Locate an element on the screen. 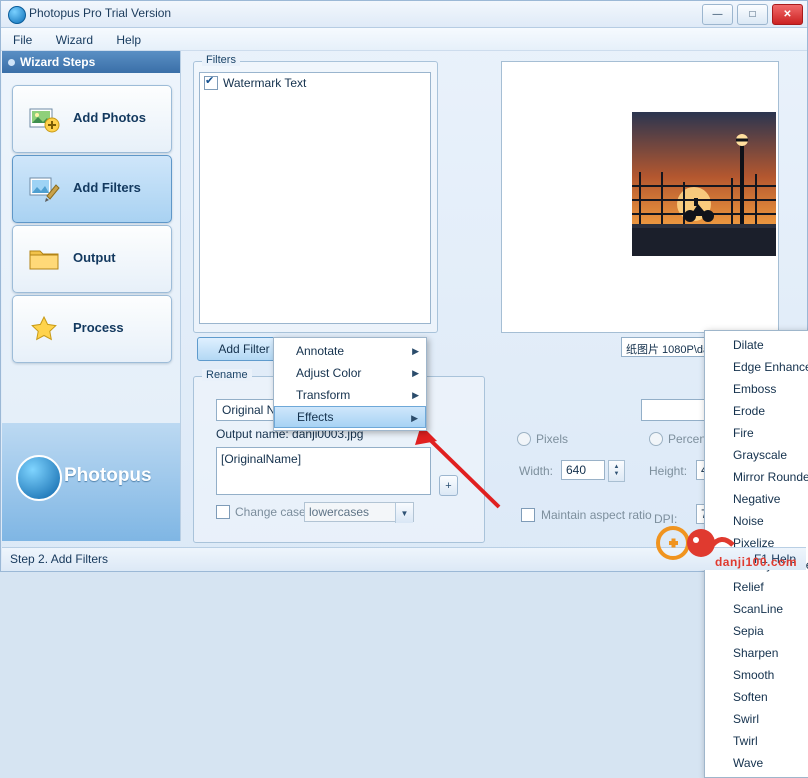 The image size is (808, 778). list-item-label: Watermark Text is located at coordinates (265, 83).